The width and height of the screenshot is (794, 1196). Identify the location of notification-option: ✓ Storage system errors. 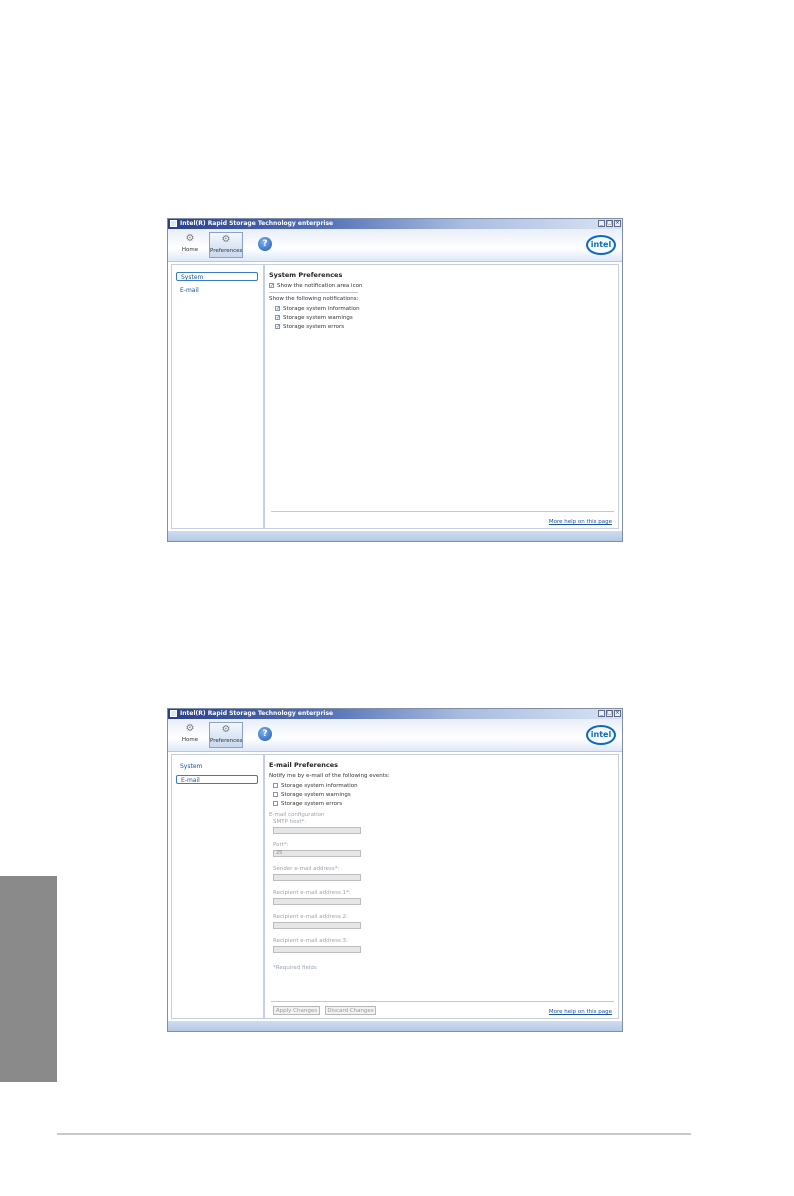
(309, 327).